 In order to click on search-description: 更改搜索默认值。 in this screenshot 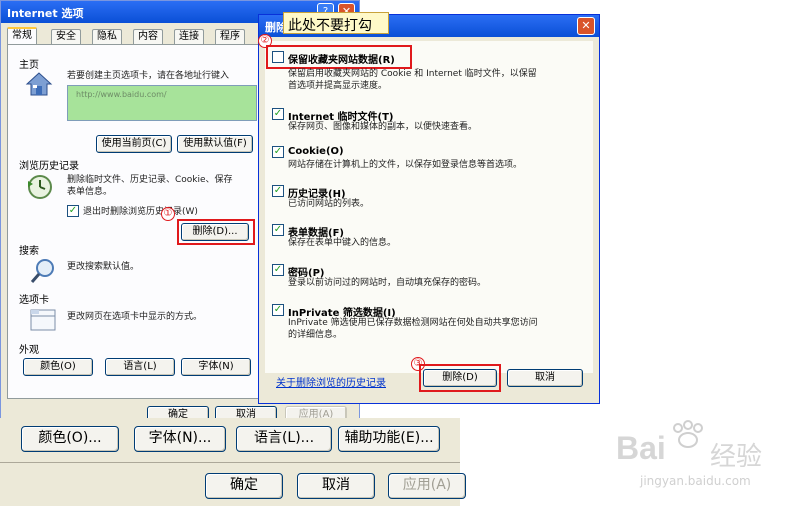, I will do `click(103, 267)`.